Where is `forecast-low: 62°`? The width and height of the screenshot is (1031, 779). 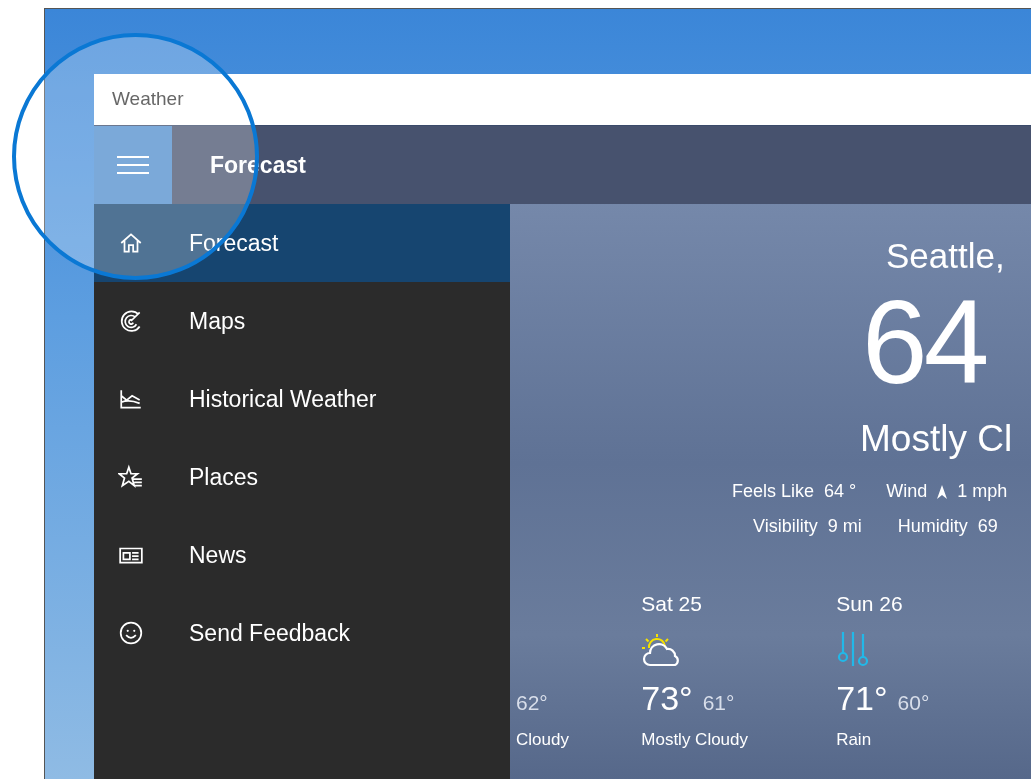
forecast-low: 62° is located at coordinates (532, 703).